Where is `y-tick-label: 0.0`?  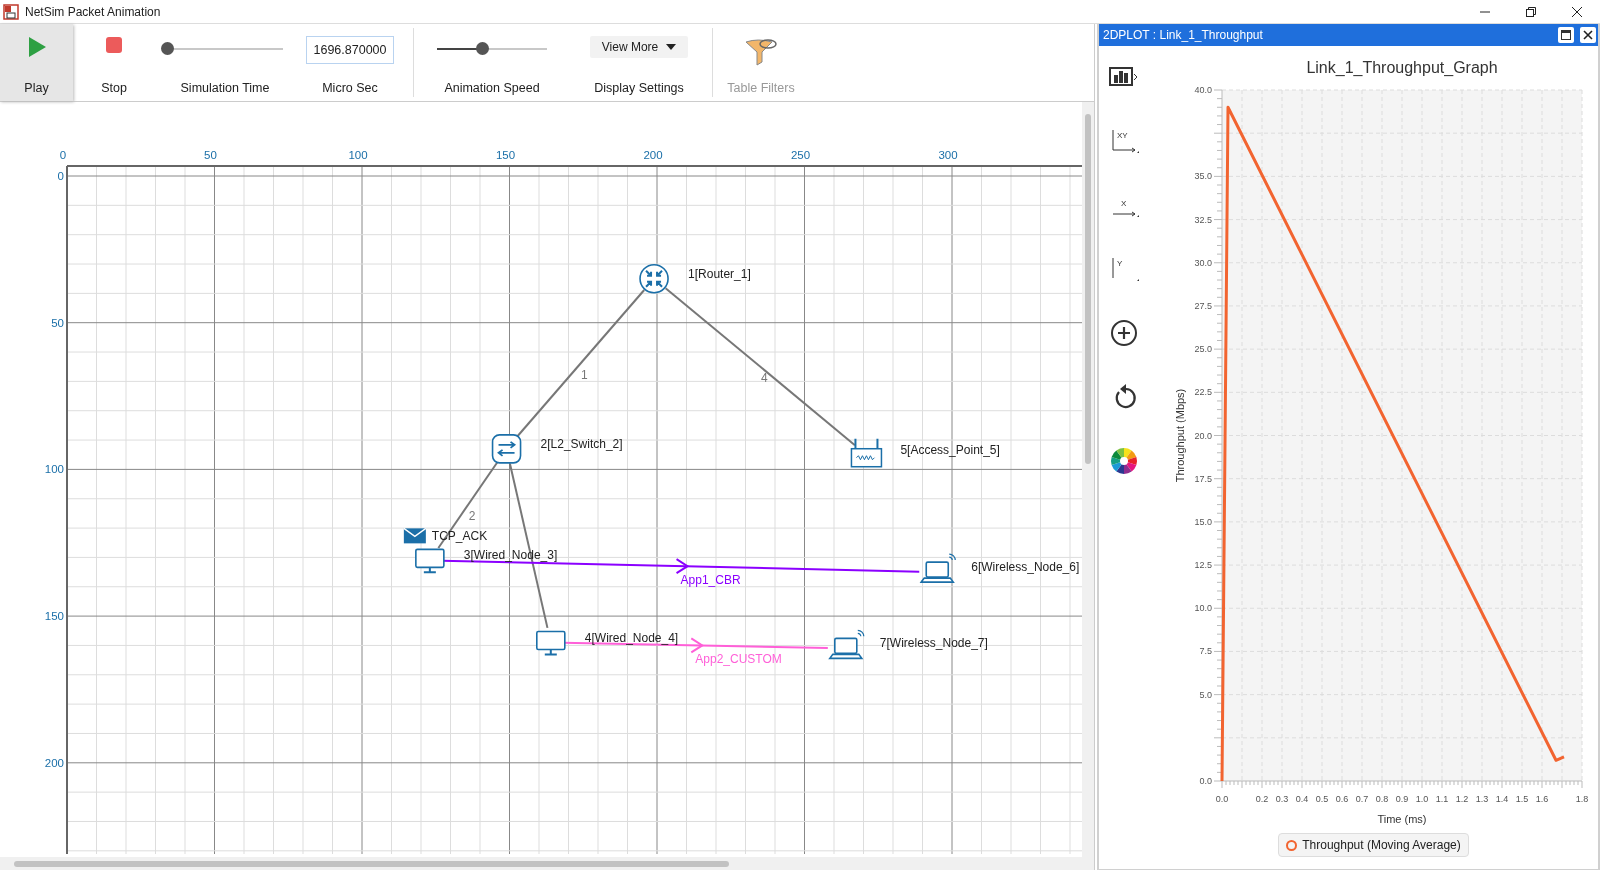
y-tick-label: 0.0 is located at coordinates (1205, 781).